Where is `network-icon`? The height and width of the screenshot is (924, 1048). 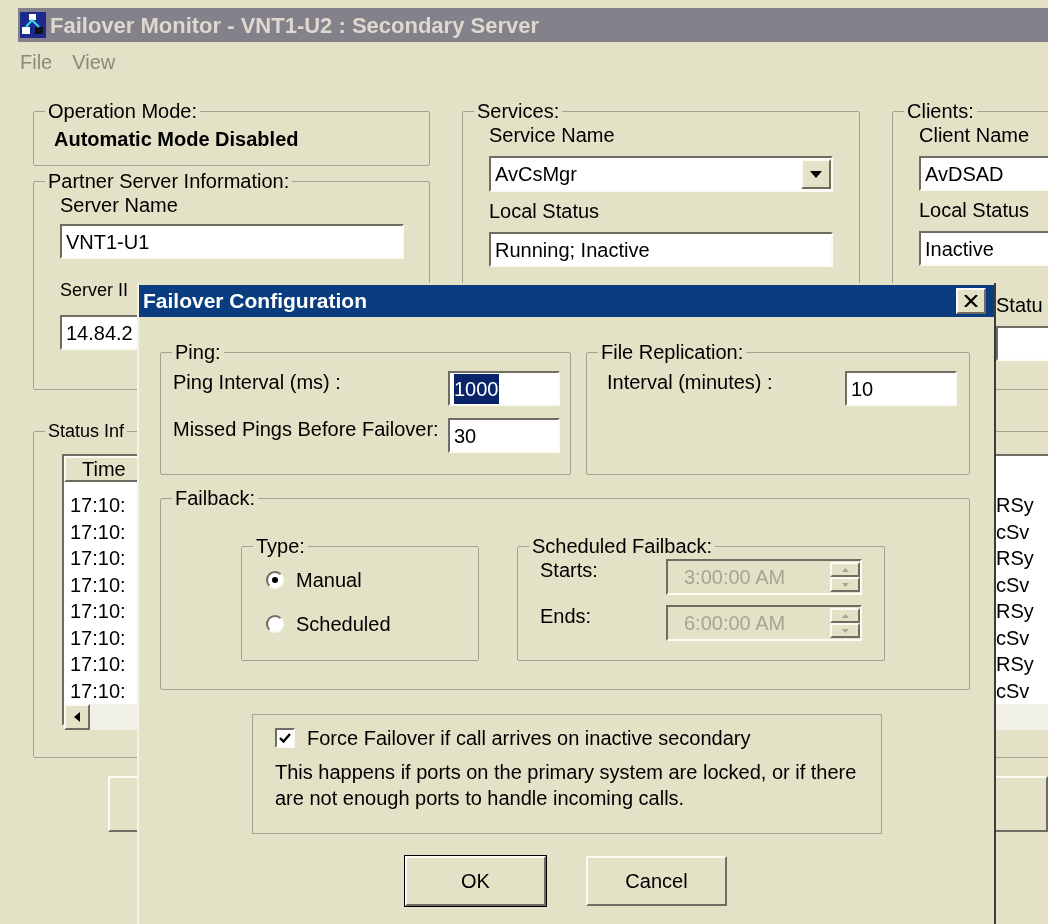 network-icon is located at coordinates (33, 25).